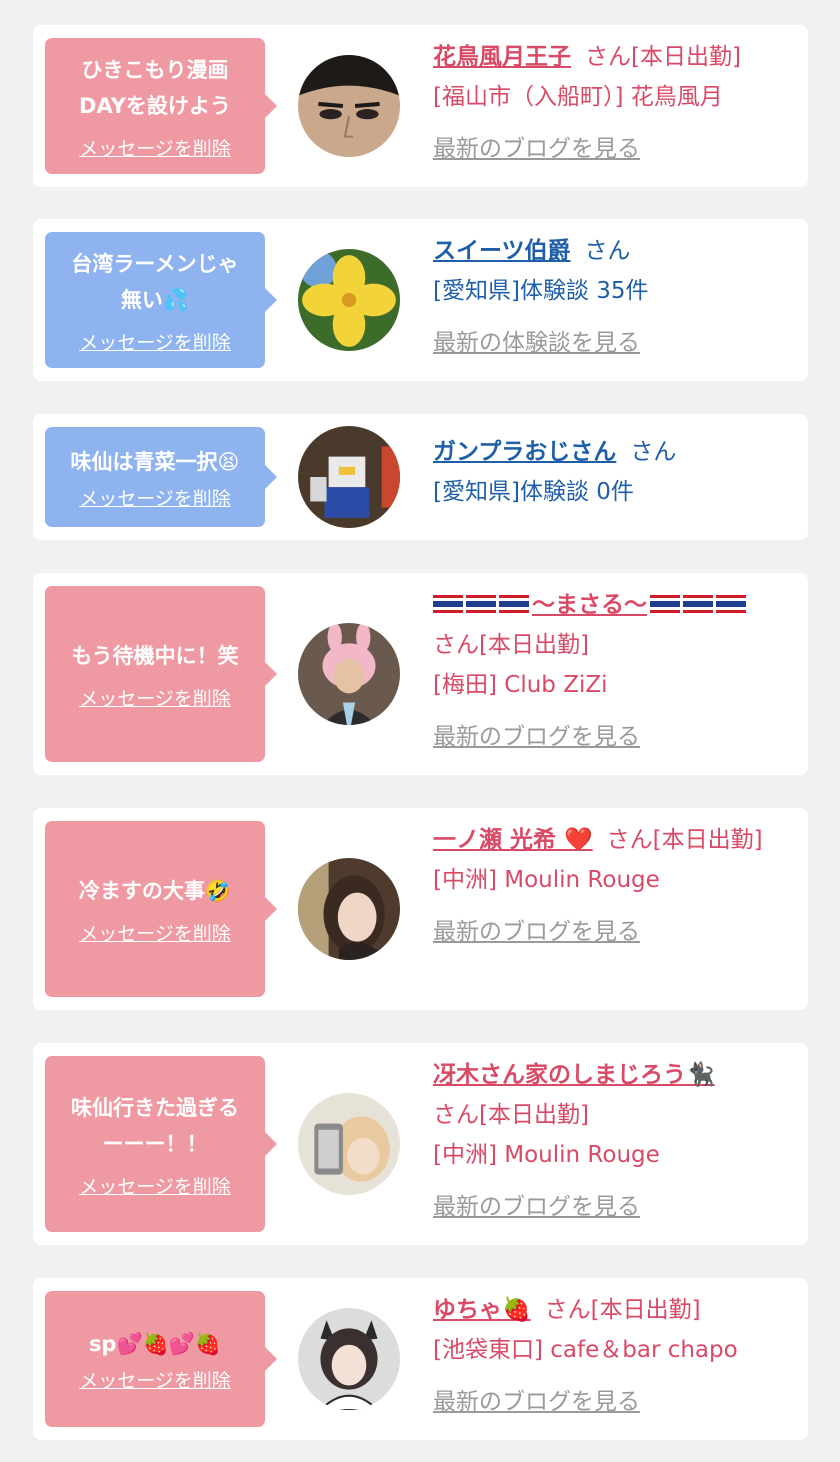 Image resolution: width=840 pixels, height=1462 pixels. What do you see at coordinates (541, 291) in the screenshot?
I see `location-text: [愛知県]体験談 35件` at bounding box center [541, 291].